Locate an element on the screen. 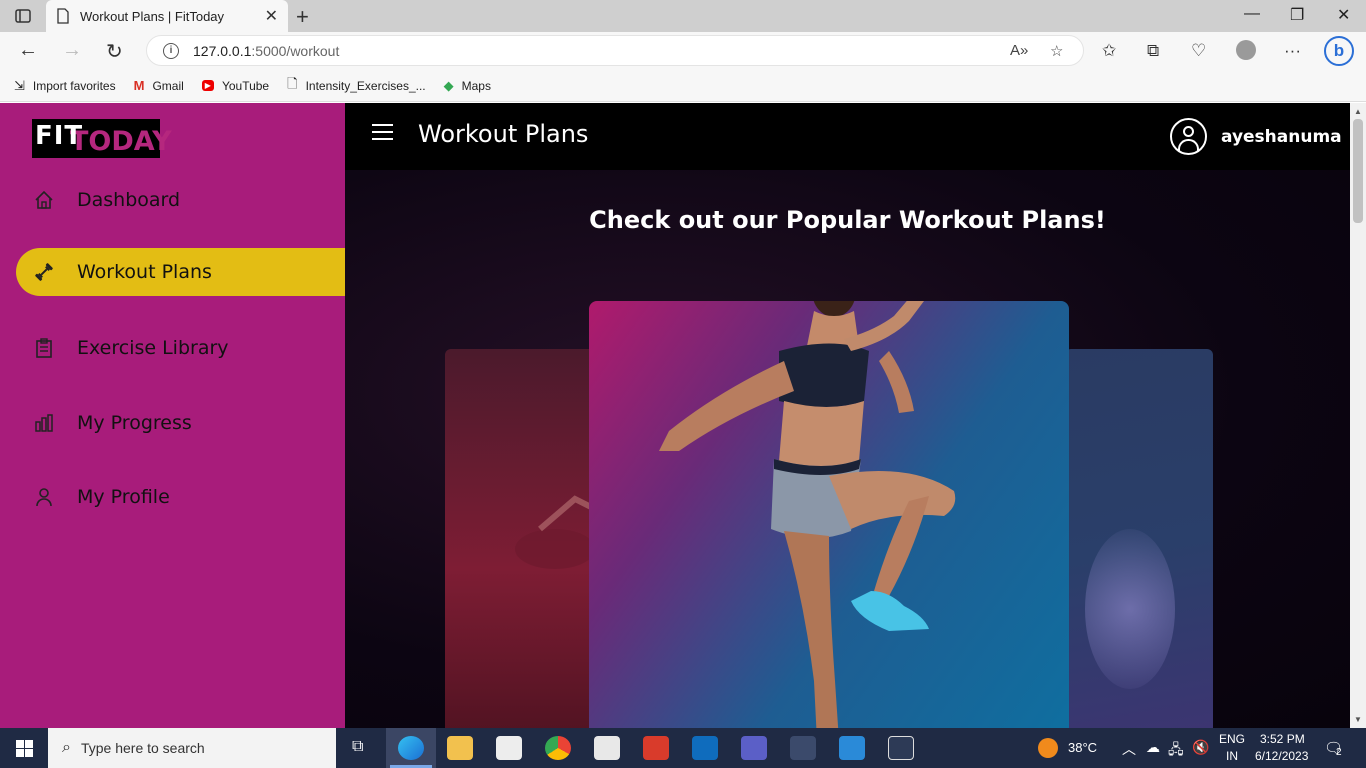 Image resolution: width=1366 pixels, height=768 pixels. sidebar-item-label: Workout Plans is located at coordinates (144, 272).